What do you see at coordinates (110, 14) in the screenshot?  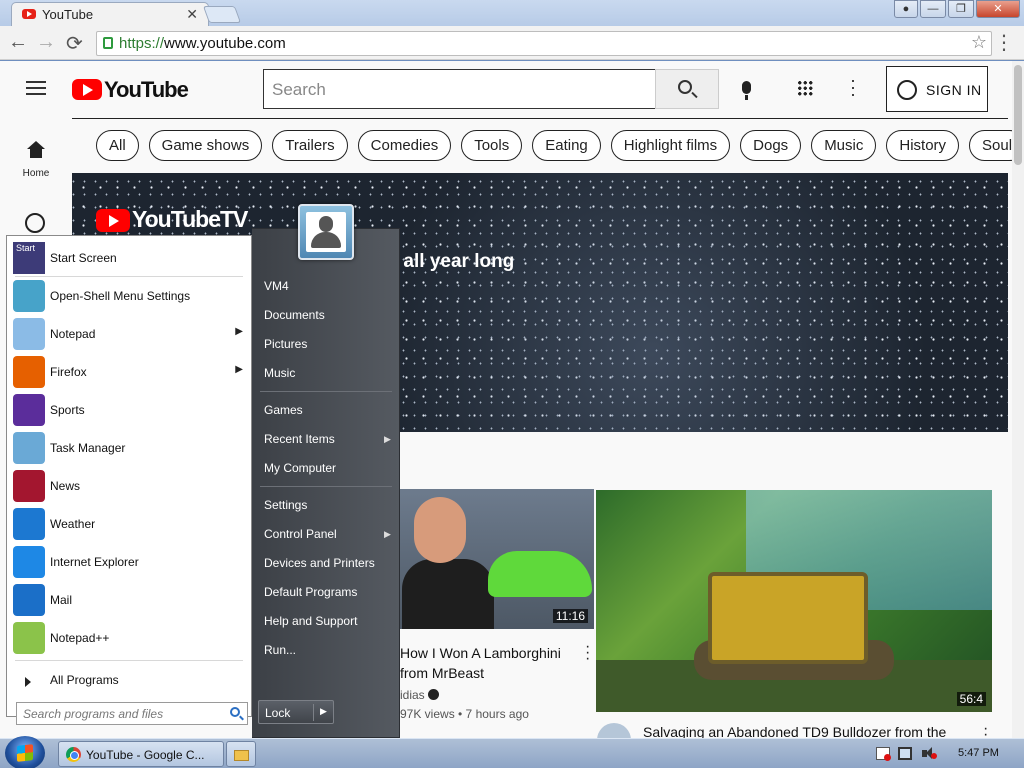 I see `tab-youtube: YouTube ✕` at bounding box center [110, 14].